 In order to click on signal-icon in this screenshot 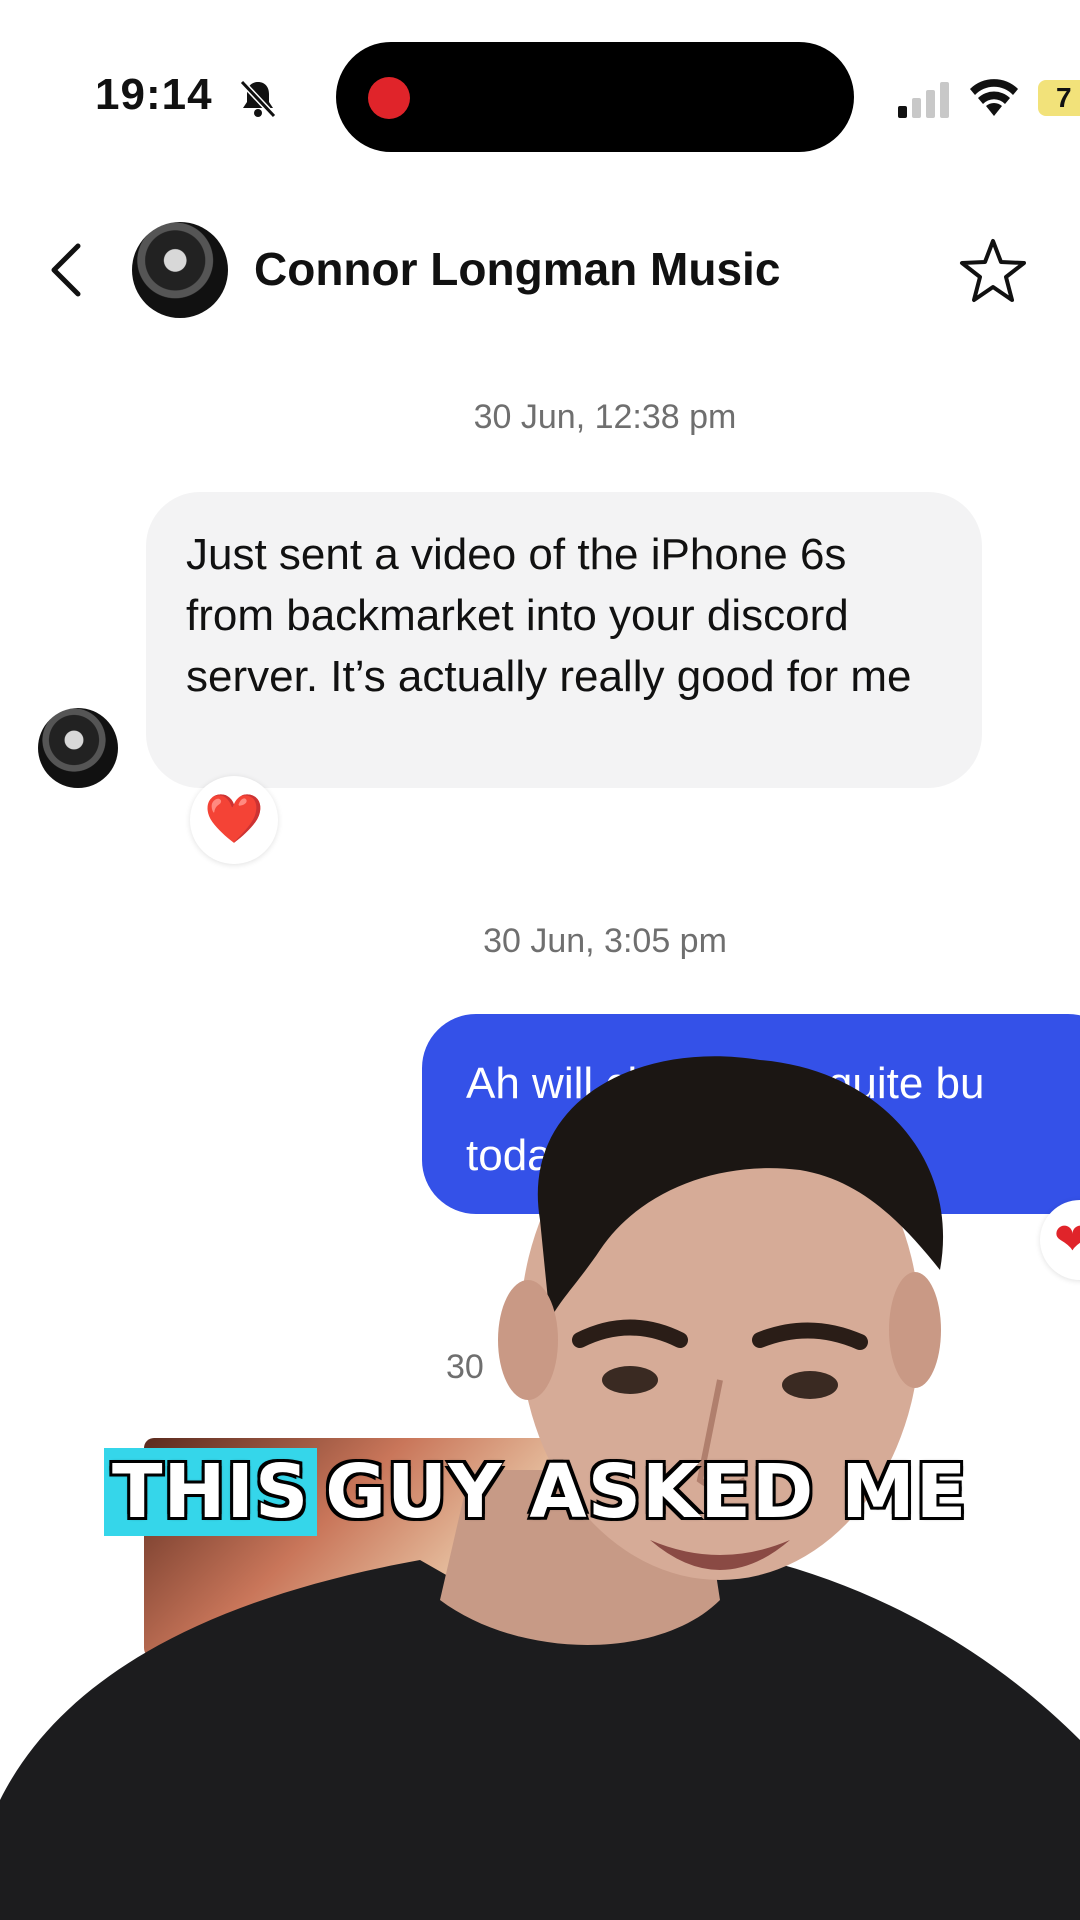, I will do `click(923, 100)`.